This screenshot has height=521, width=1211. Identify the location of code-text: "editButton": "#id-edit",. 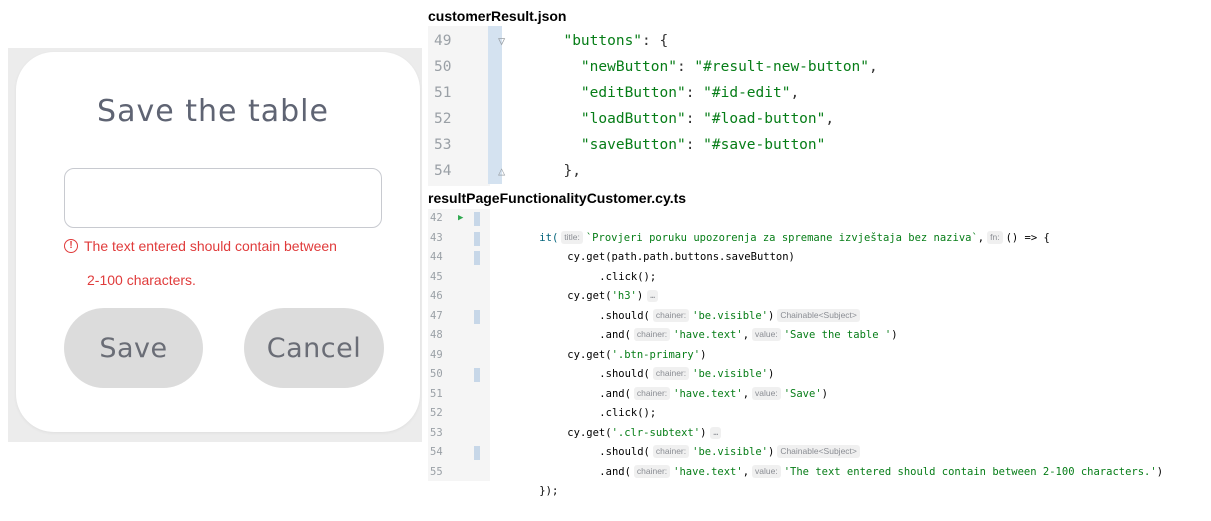
(690, 93).